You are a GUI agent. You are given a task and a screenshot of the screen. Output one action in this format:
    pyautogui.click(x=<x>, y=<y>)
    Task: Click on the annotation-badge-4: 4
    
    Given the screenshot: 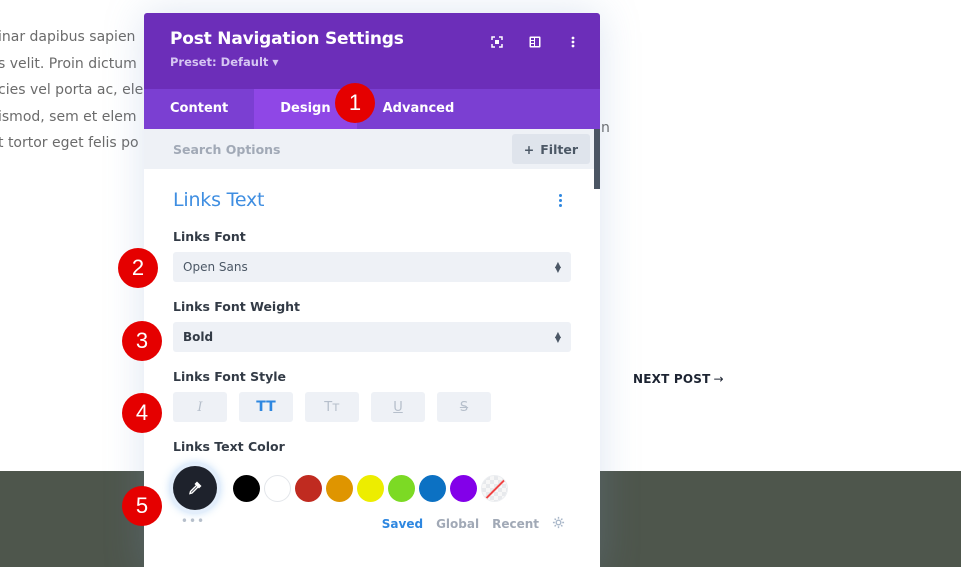 What is the action you would take?
    pyautogui.click(x=142, y=413)
    